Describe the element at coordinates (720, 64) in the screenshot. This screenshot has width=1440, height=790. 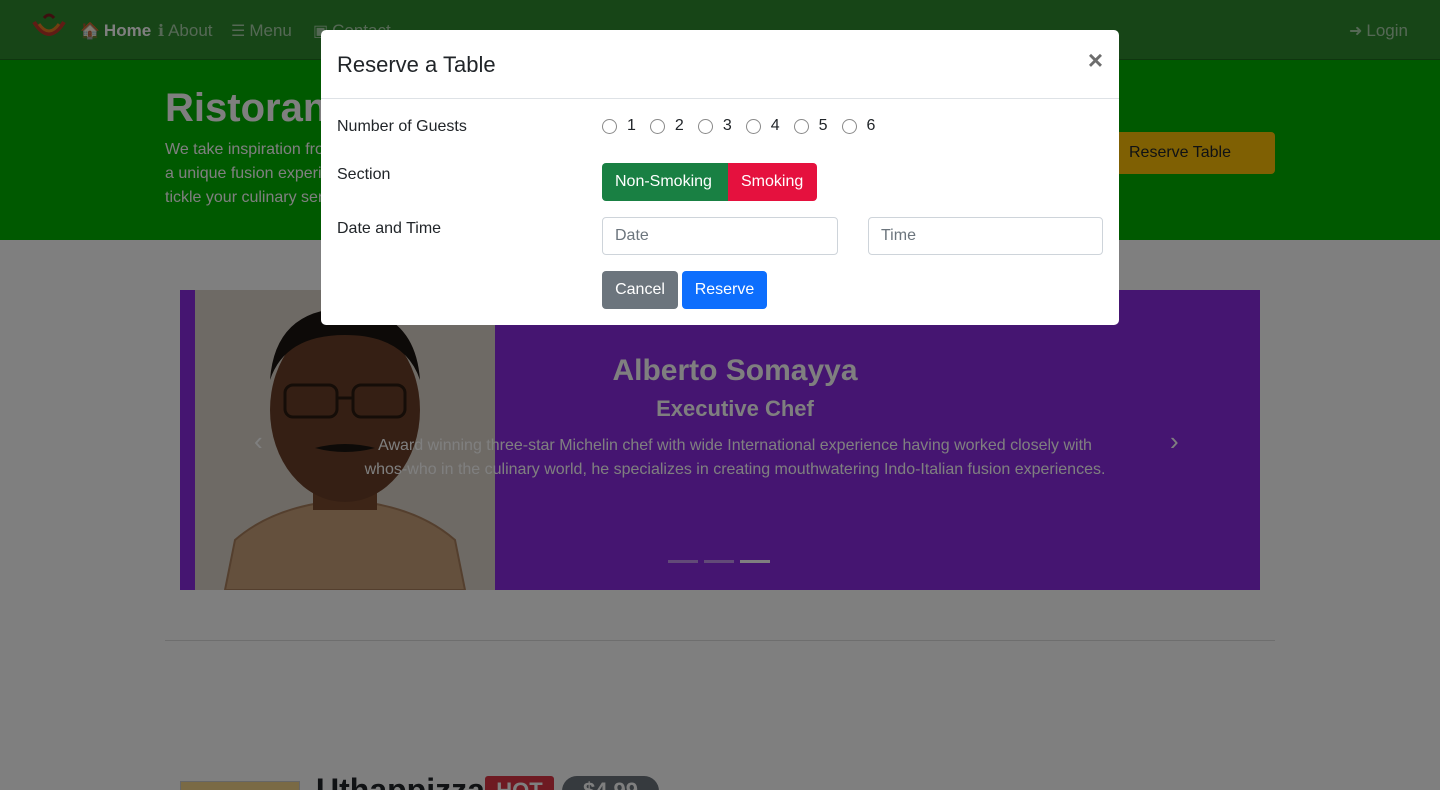
I see `modal-header: Reserve a Table ×` at that location.